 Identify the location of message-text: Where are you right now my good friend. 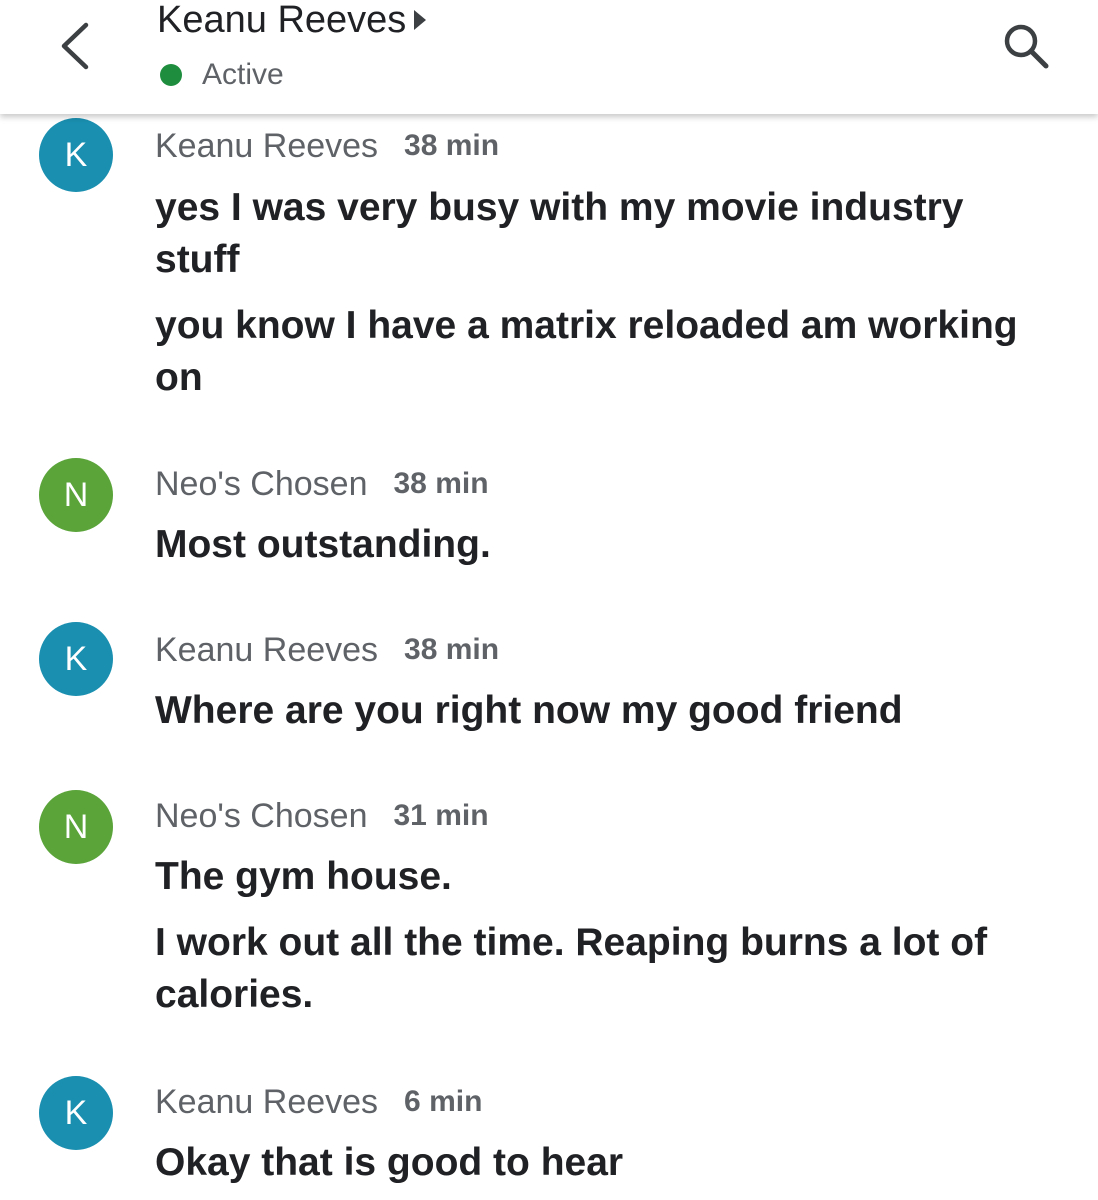
(529, 710).